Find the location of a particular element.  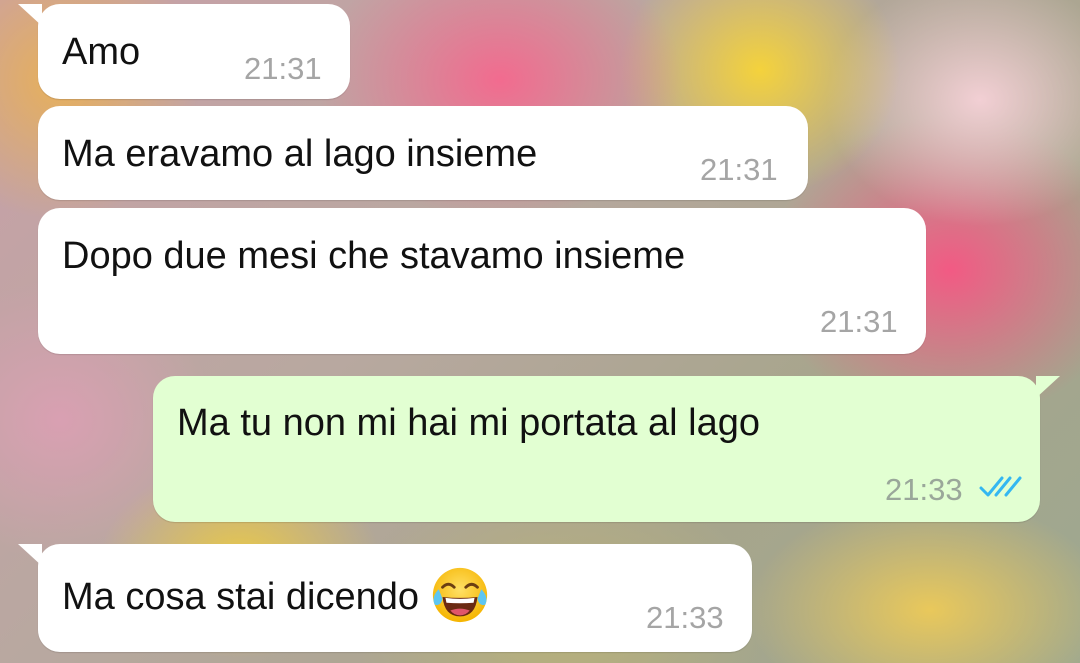

message-text: Amo is located at coordinates (101, 52).